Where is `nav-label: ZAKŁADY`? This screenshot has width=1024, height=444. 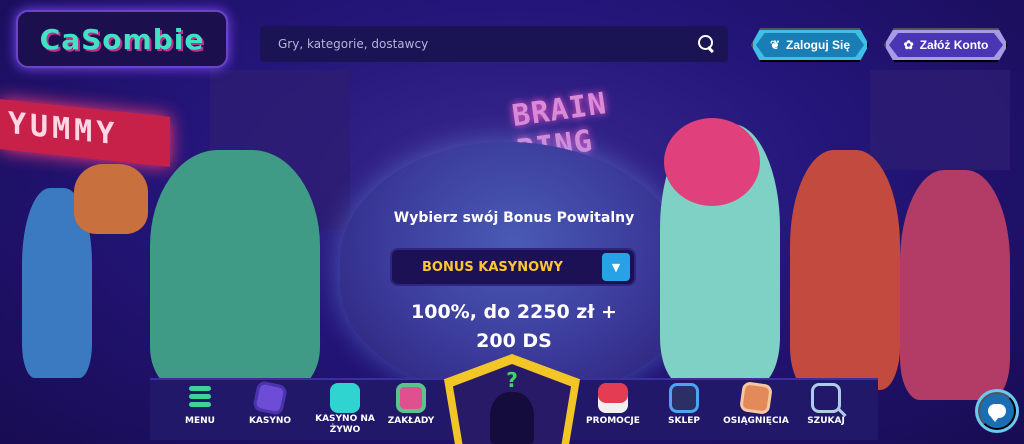 nav-label: ZAKŁADY is located at coordinates (411, 421).